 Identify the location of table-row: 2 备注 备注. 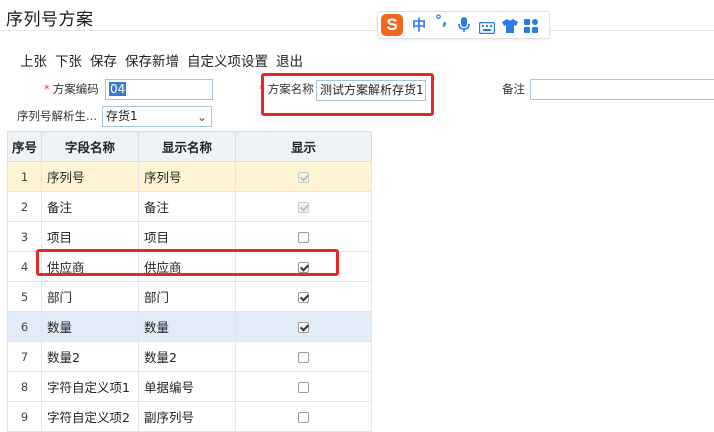
(189, 206).